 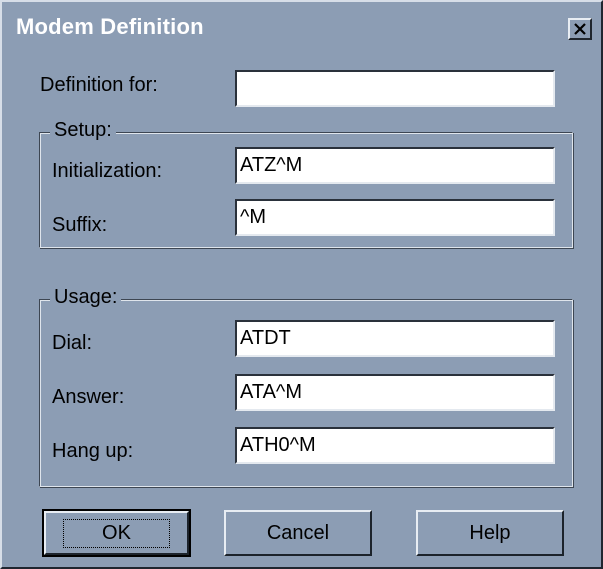 I want to click on cancel-button: Cancel, so click(x=298, y=533).